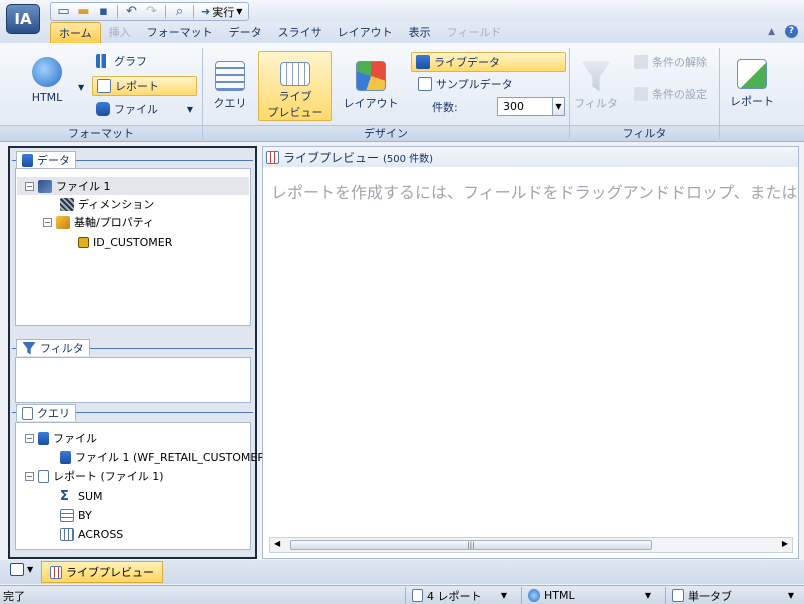  I want to click on query-icon, so click(27, 413).